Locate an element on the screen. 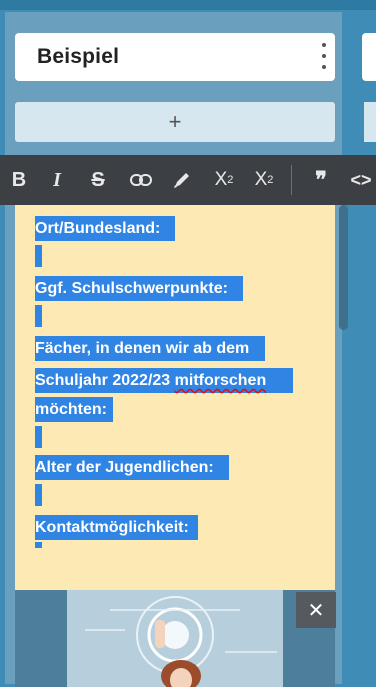  italic-button: I is located at coordinates (57, 180).